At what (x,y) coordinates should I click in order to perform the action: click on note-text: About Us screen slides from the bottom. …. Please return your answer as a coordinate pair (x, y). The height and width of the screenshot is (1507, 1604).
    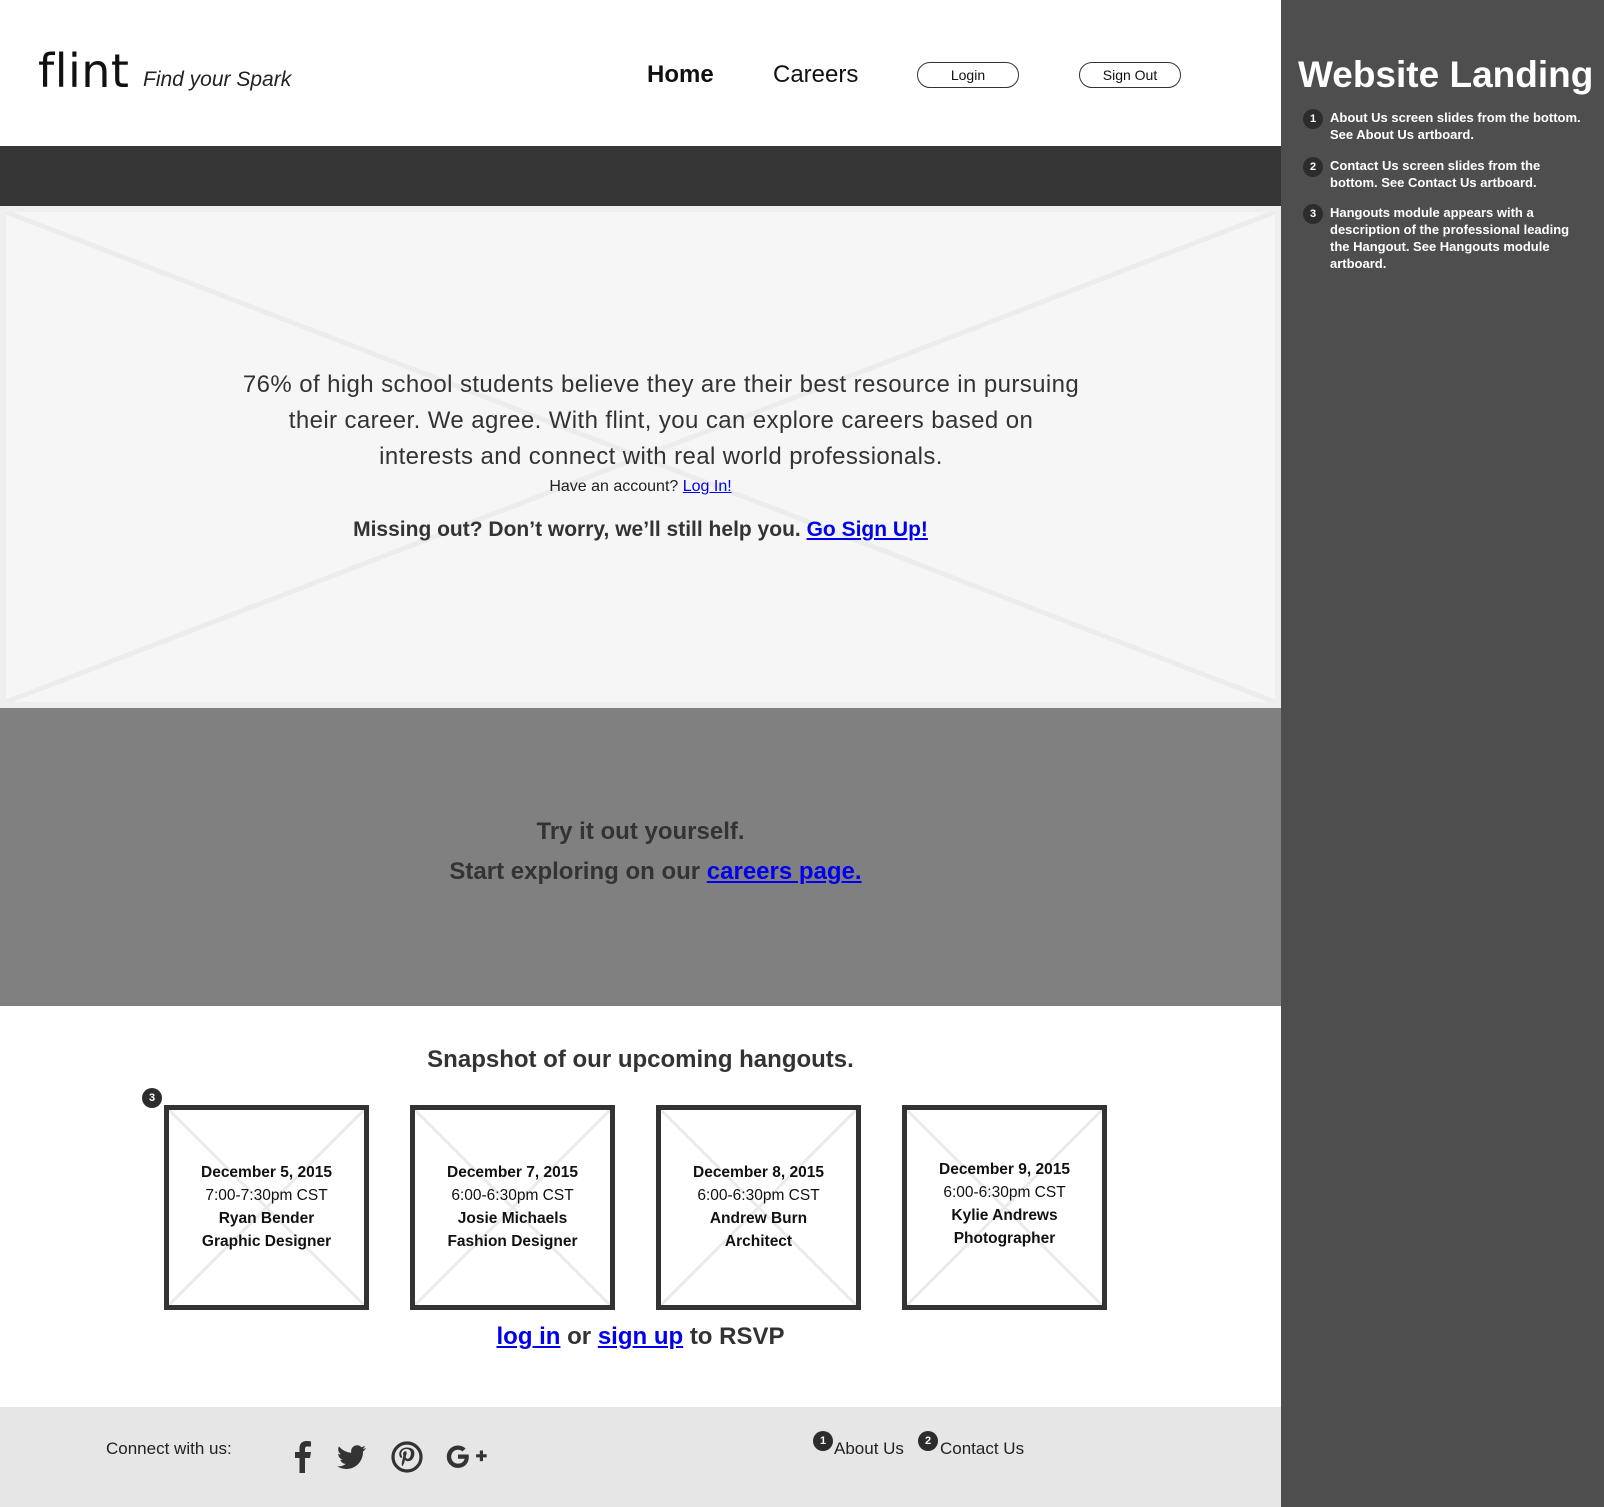
    Looking at the image, I should click on (1455, 126).